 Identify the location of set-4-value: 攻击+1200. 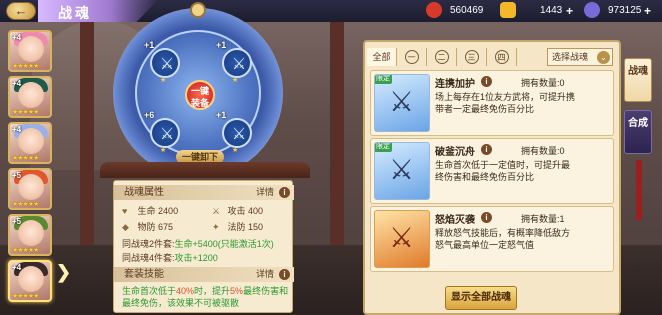
(196, 258).